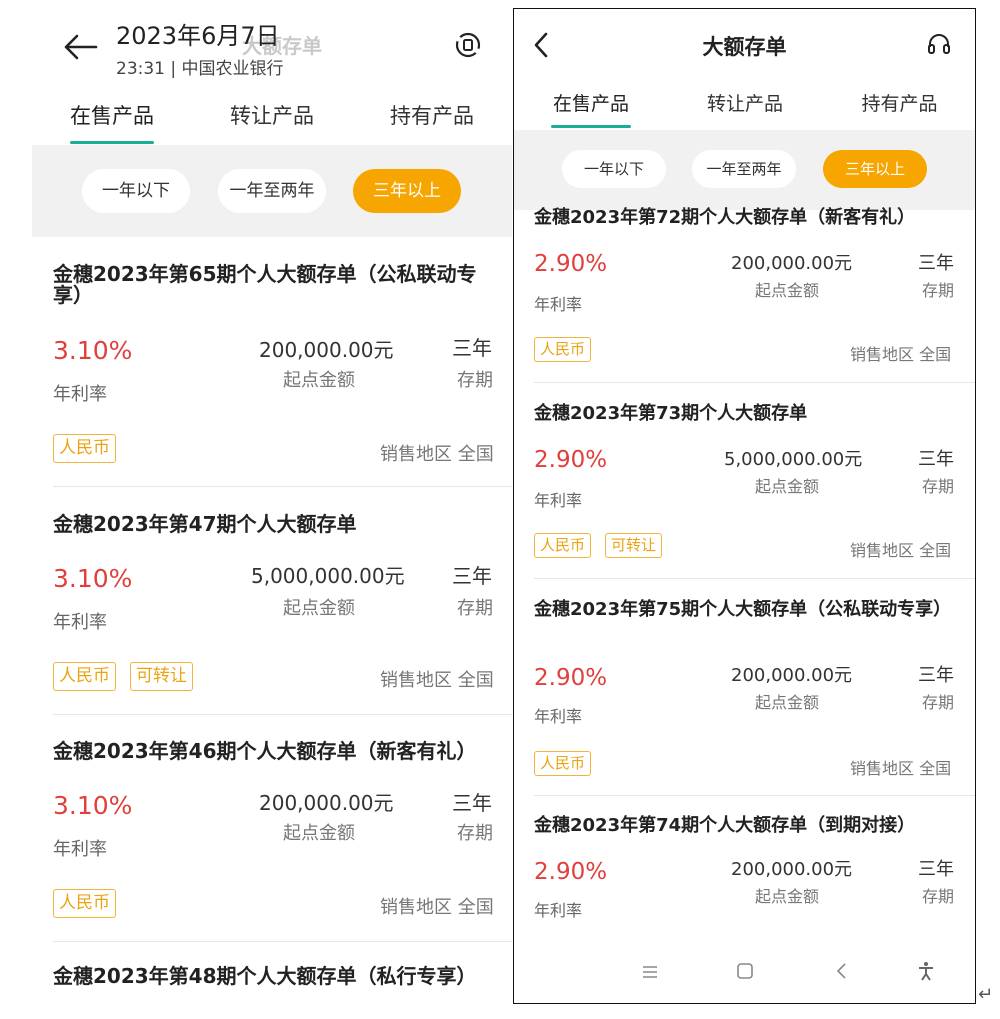 The width and height of the screenshot is (1000, 1019). What do you see at coordinates (468, 45) in the screenshot?
I see `share-refresh-icon` at bounding box center [468, 45].